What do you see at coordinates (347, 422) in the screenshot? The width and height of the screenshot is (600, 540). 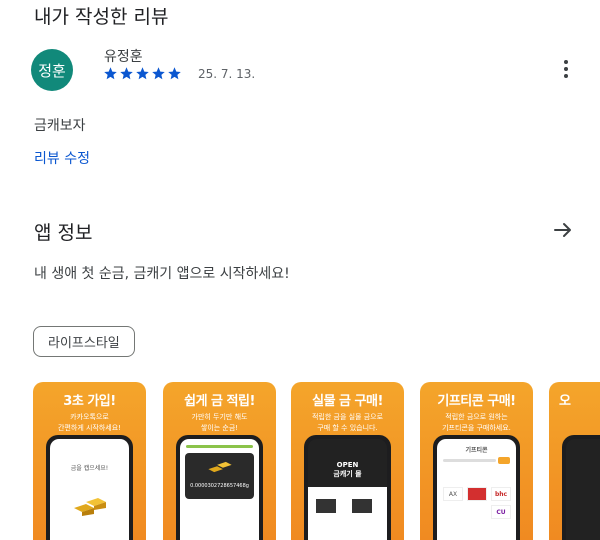 I see `screenshot-subtitle: 적립한 금을 실물 금으로 구매 할 수 있습니다.` at bounding box center [347, 422].